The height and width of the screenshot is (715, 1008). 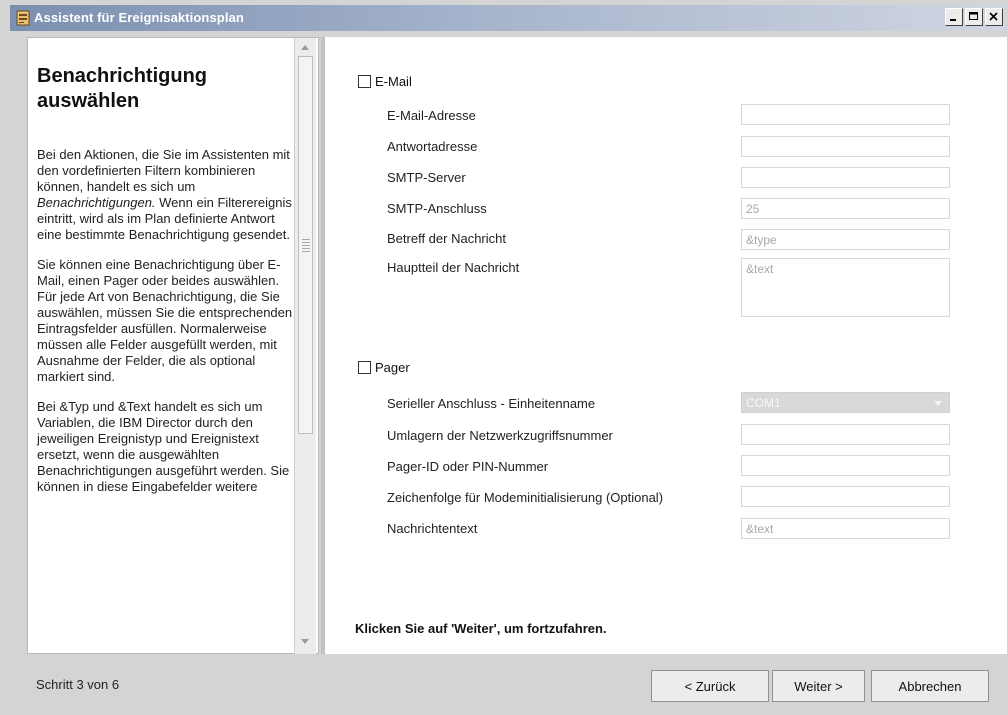 I want to click on smtp-port-label: SMTP-Anschluss, so click(x=437, y=208).